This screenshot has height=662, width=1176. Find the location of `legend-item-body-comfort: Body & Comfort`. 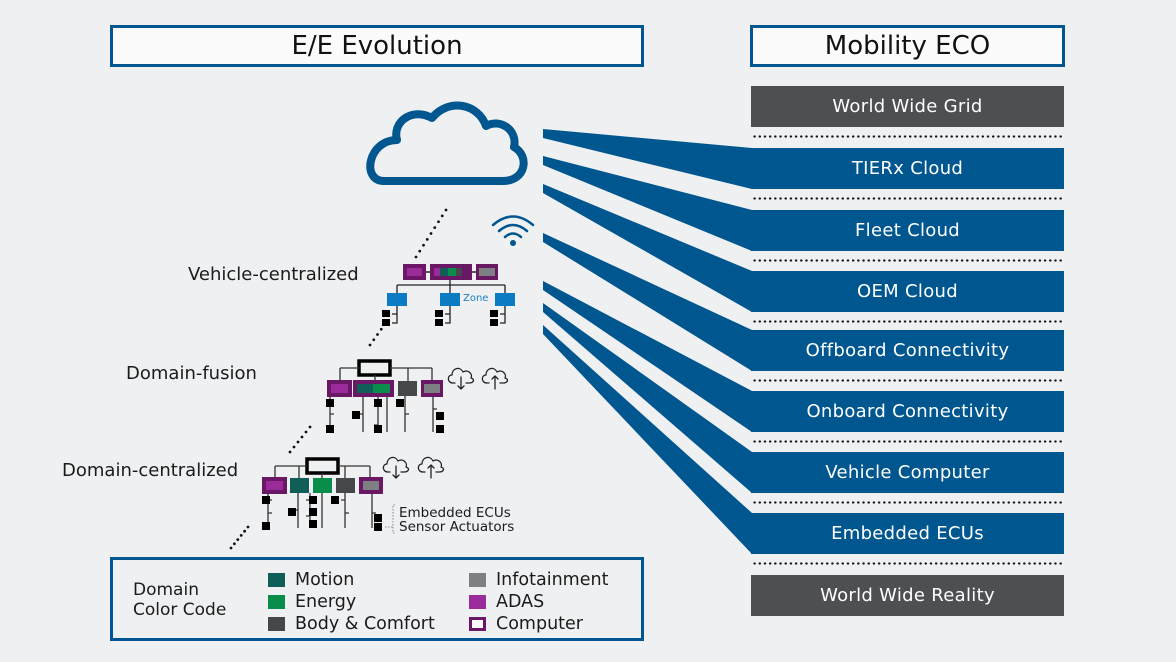

legend-item-body-comfort: Body & Comfort is located at coordinates (351, 624).